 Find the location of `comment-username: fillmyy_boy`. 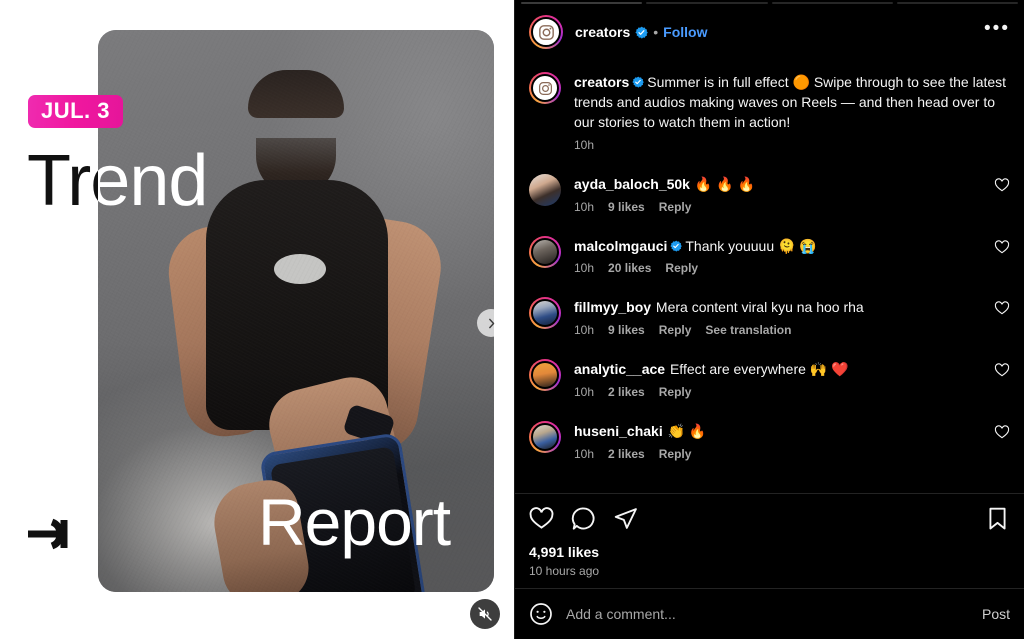

comment-username: fillmyy_boy is located at coordinates (612, 307).